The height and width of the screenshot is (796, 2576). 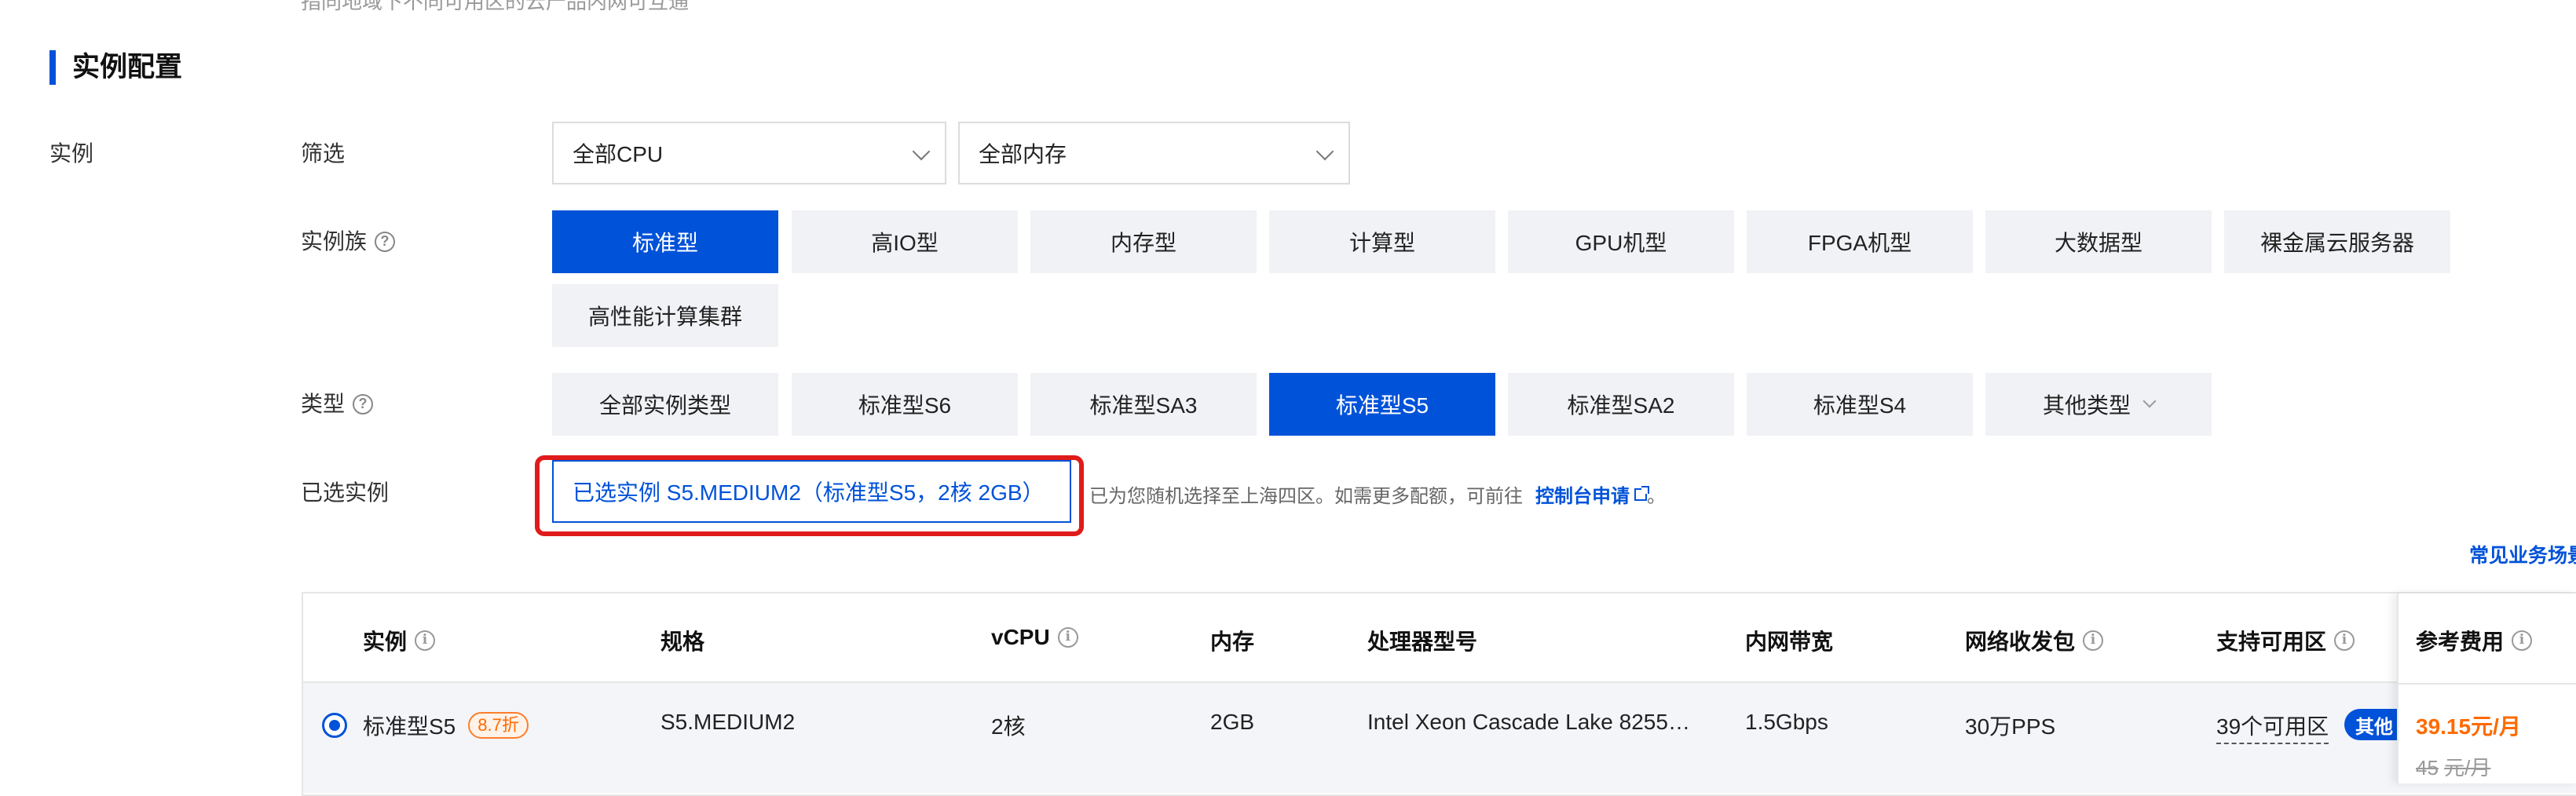 I want to click on original-price-unit: 元/月, so click(x=2467, y=768).